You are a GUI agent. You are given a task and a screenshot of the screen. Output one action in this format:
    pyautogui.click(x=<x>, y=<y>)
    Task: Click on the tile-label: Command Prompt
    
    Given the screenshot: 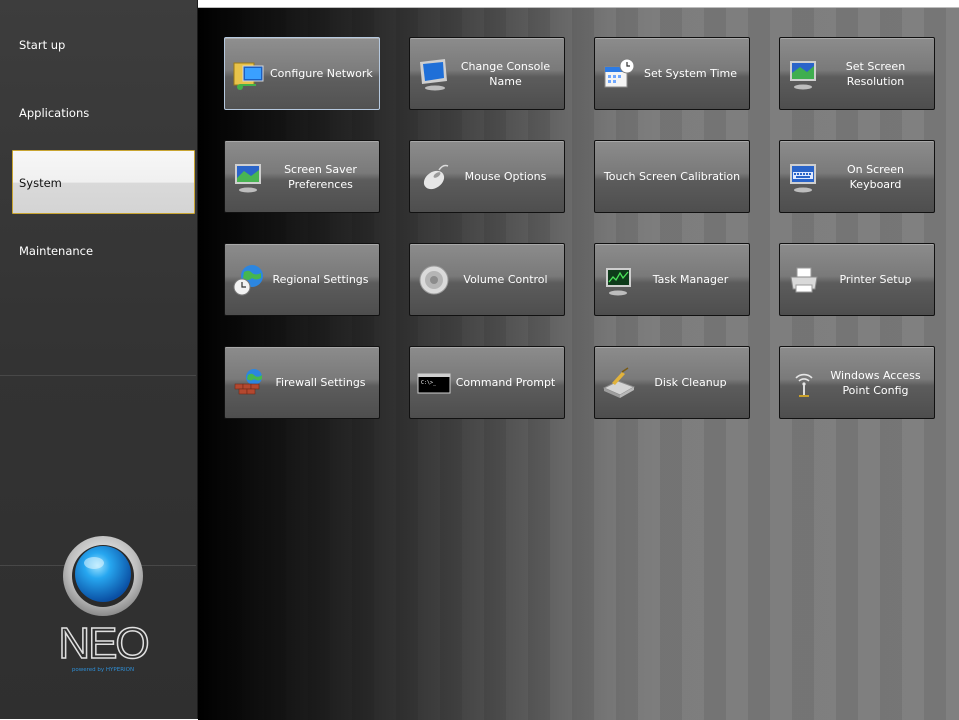 What is the action you would take?
    pyautogui.click(x=505, y=382)
    